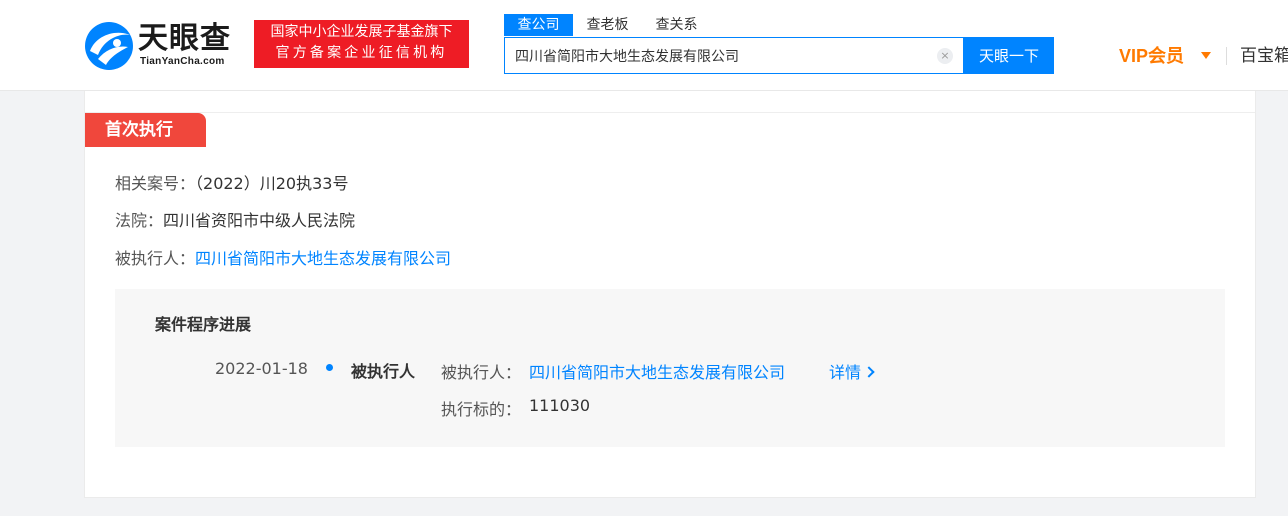  What do you see at coordinates (145, 130) in the screenshot?
I see `section-tag: 首次执行` at bounding box center [145, 130].